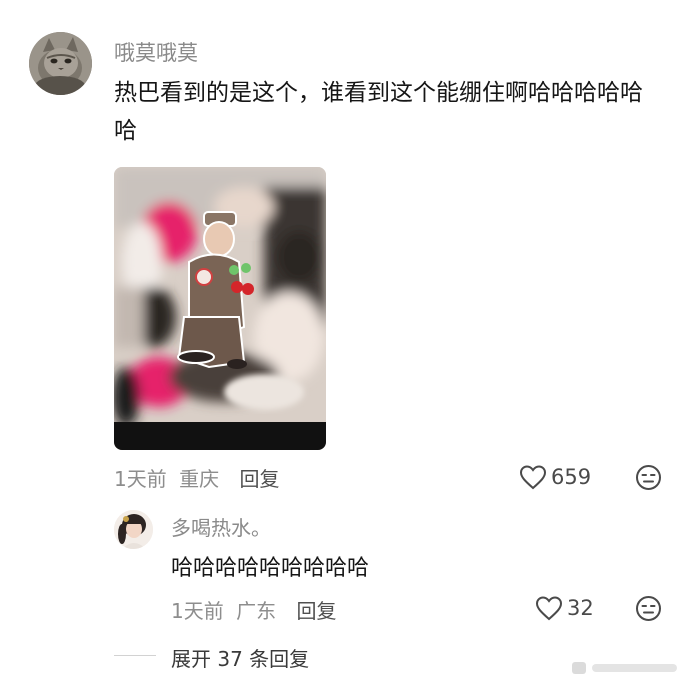  I want to click on like-button: 659, so click(555, 477).